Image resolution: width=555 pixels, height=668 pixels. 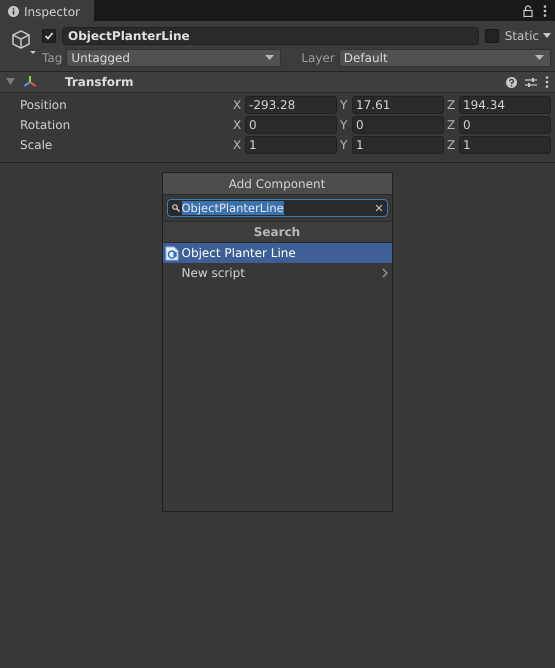 What do you see at coordinates (30, 82) in the screenshot?
I see `transform-axes-icon` at bounding box center [30, 82].